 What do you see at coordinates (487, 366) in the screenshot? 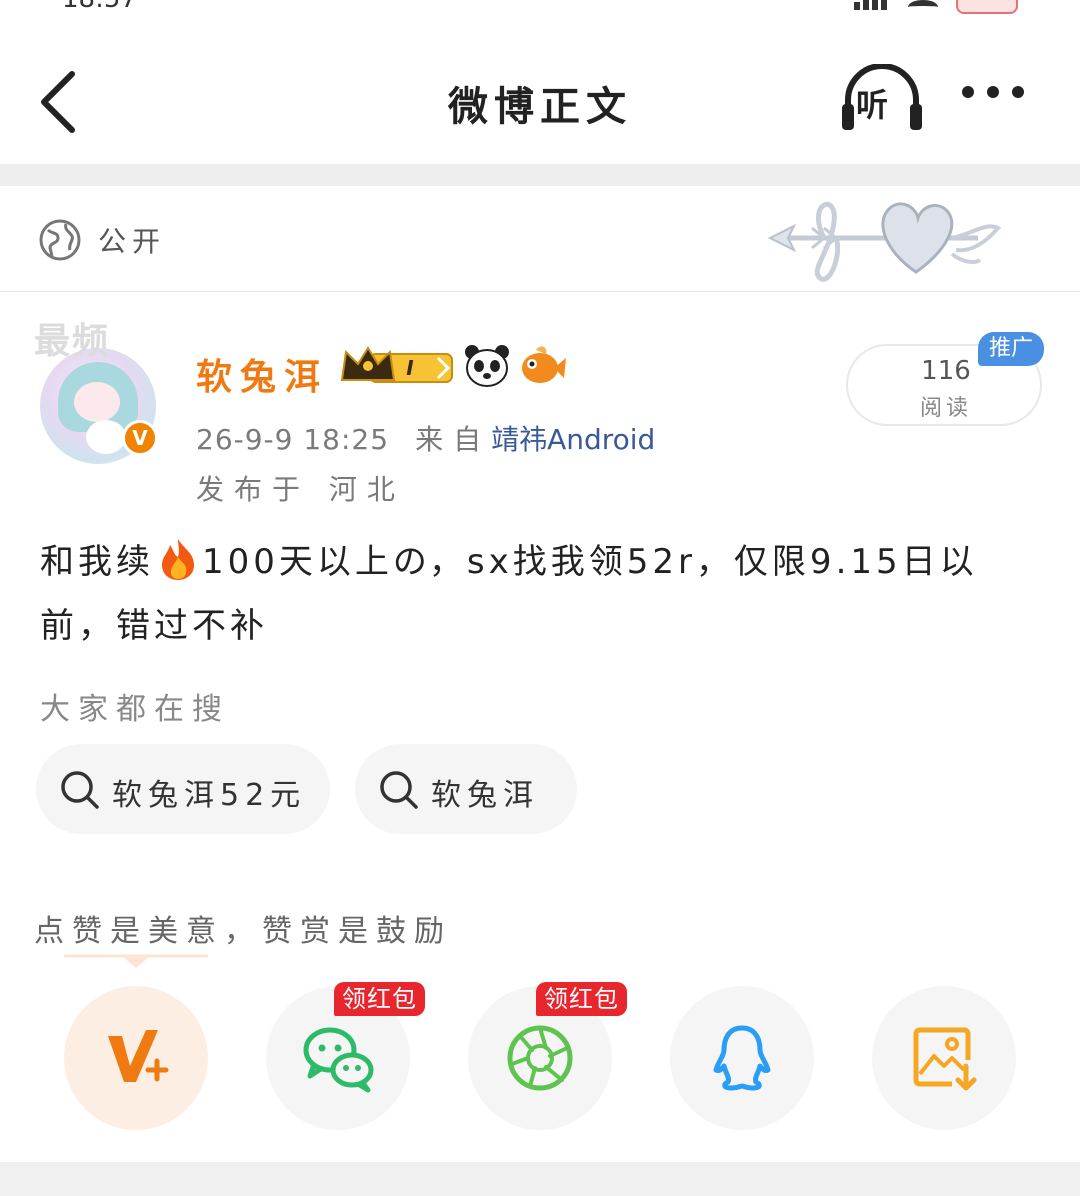
I see `panda-icon` at bounding box center [487, 366].